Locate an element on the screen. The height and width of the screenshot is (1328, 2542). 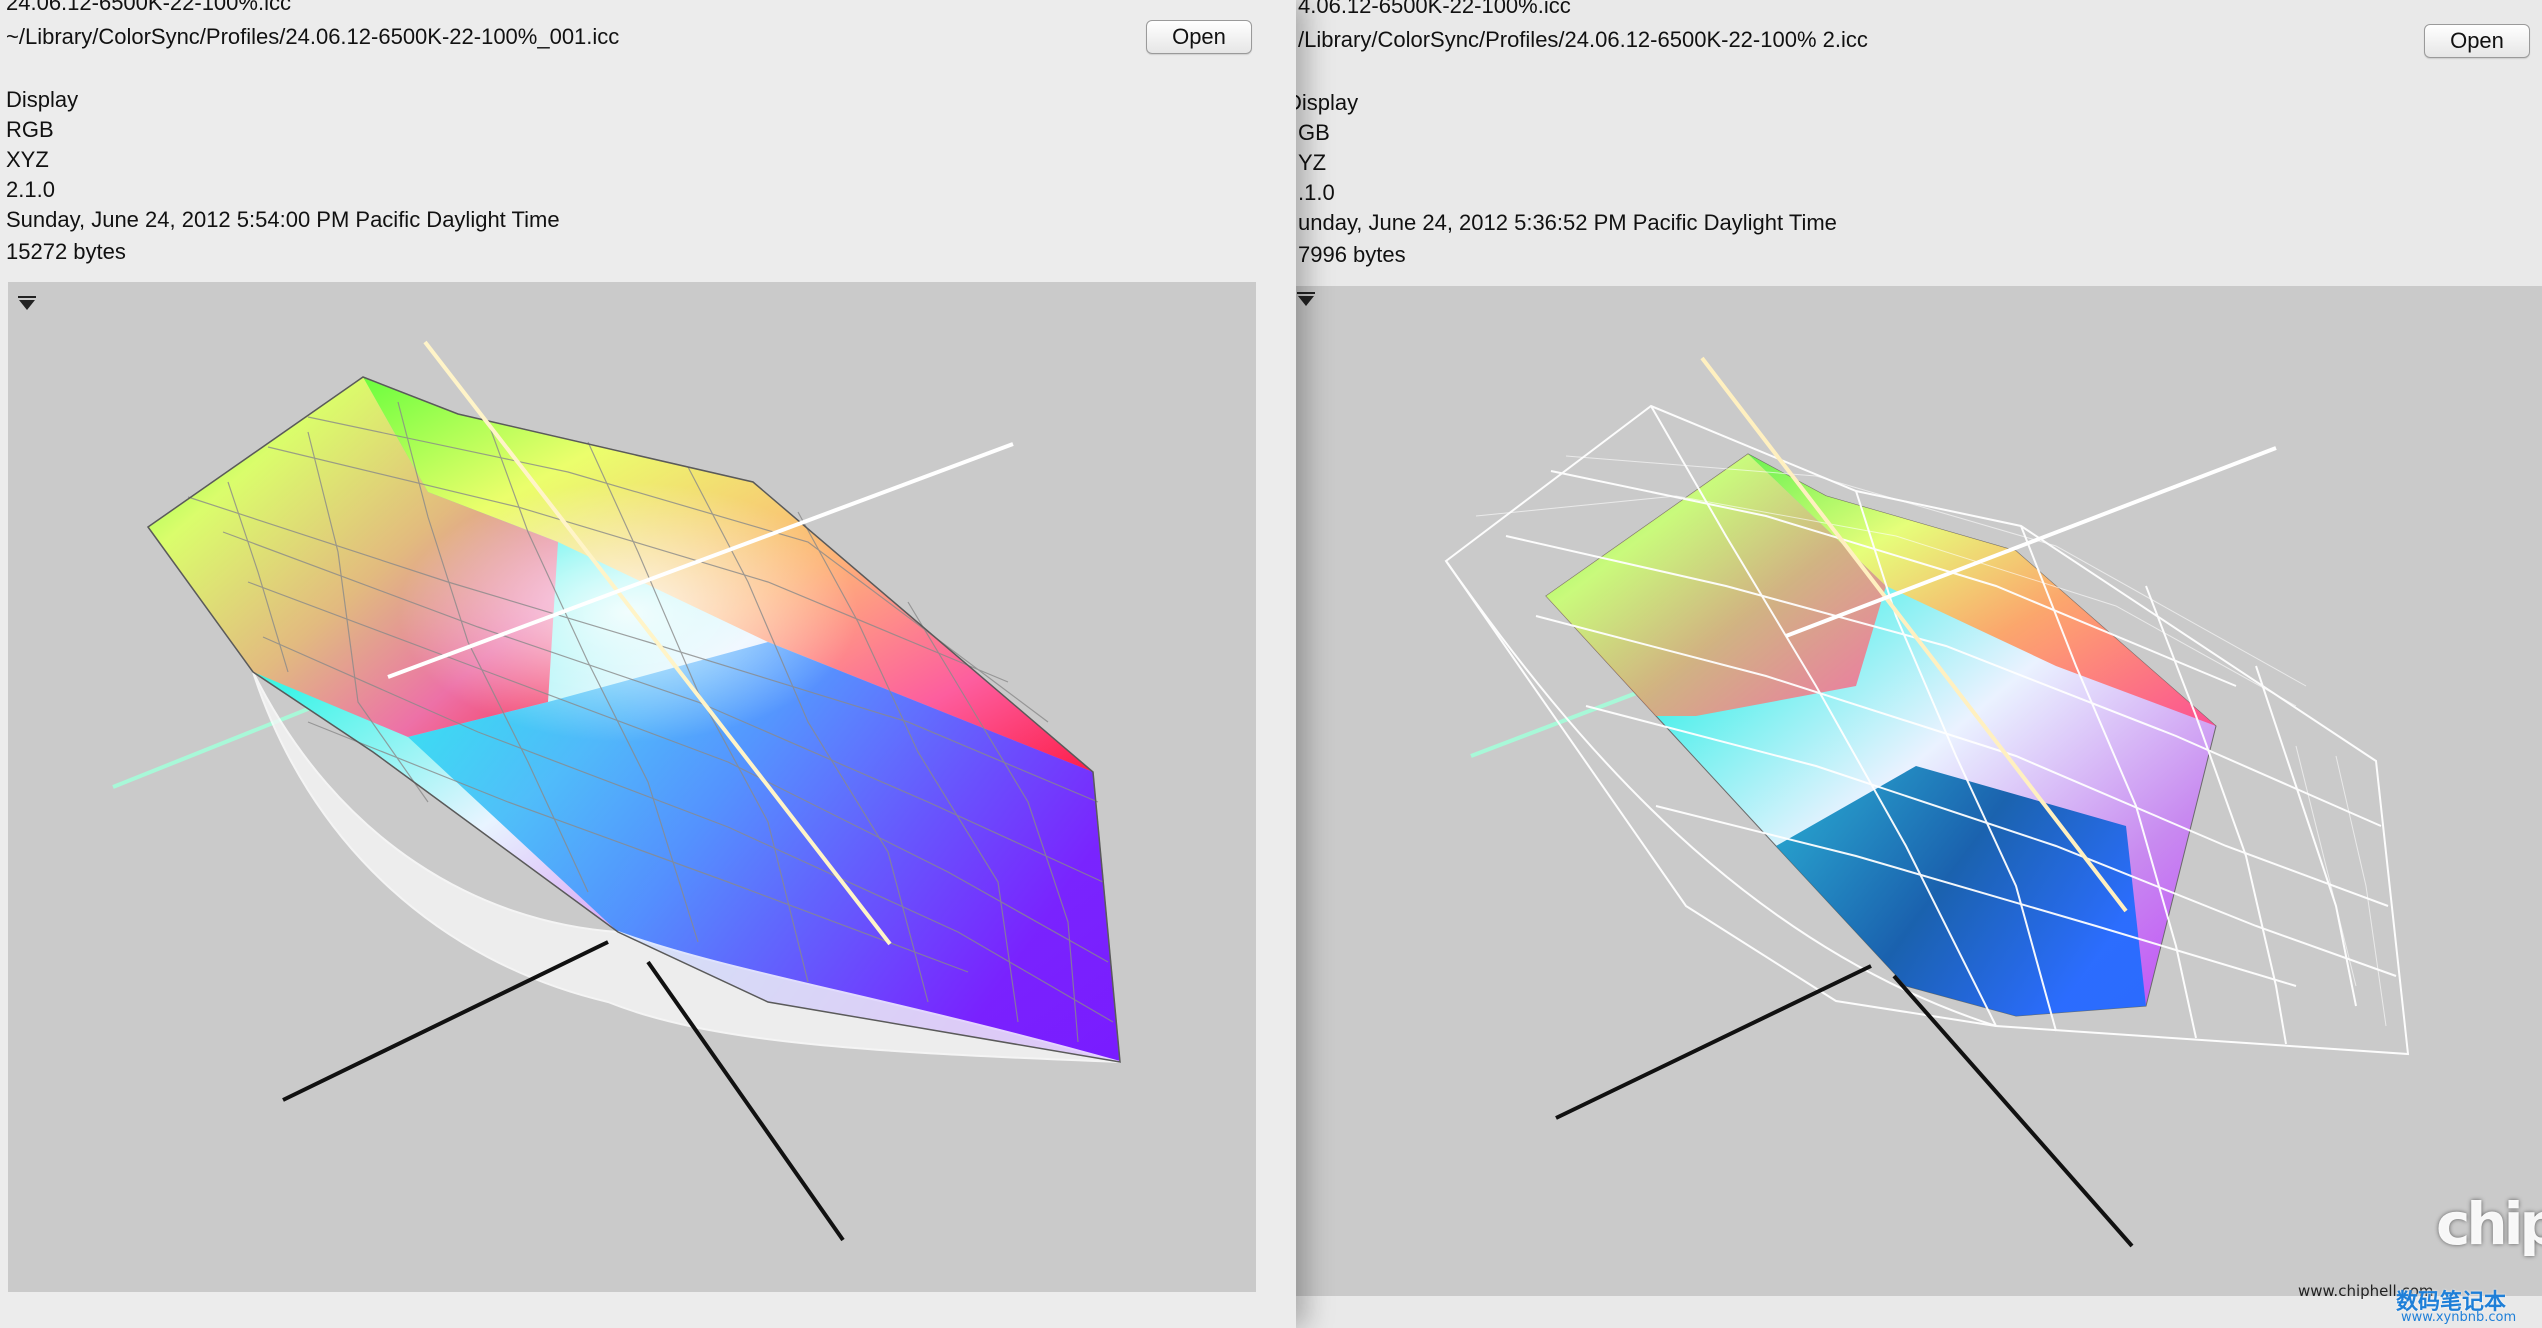
color-space: GB is located at coordinates (1314, 132).